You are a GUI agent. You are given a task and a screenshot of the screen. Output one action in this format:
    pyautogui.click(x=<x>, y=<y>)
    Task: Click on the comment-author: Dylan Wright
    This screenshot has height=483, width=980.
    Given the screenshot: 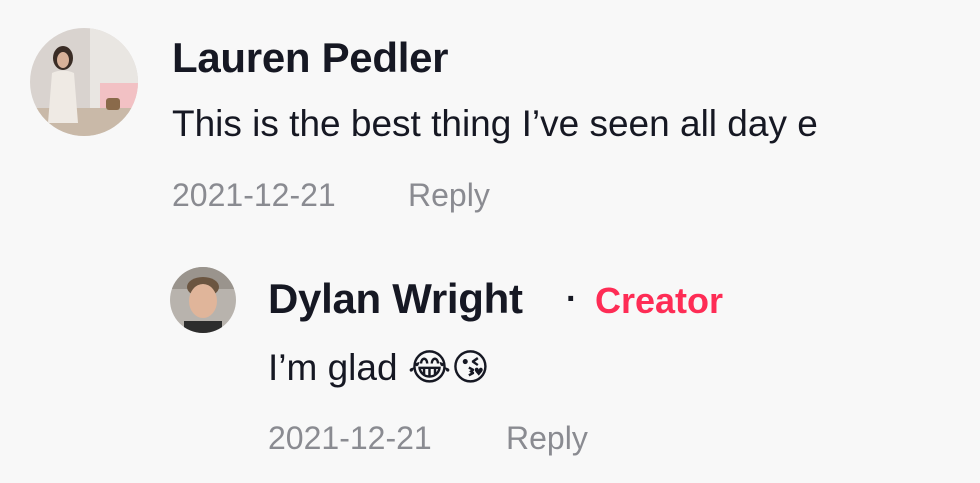 What is the action you would take?
    pyautogui.click(x=395, y=299)
    